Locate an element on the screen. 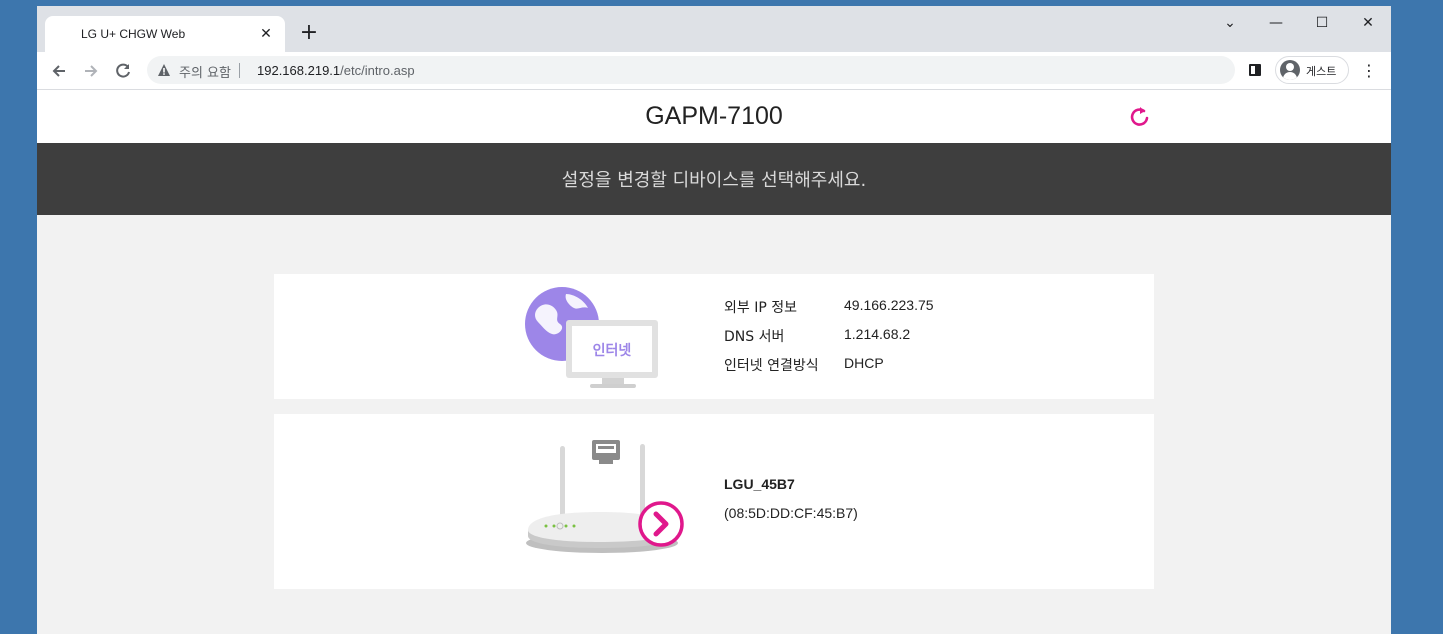 Image resolution: width=1443 pixels, height=634 pixels. dns-server-value: 1.214.68.2 is located at coordinates (877, 334).